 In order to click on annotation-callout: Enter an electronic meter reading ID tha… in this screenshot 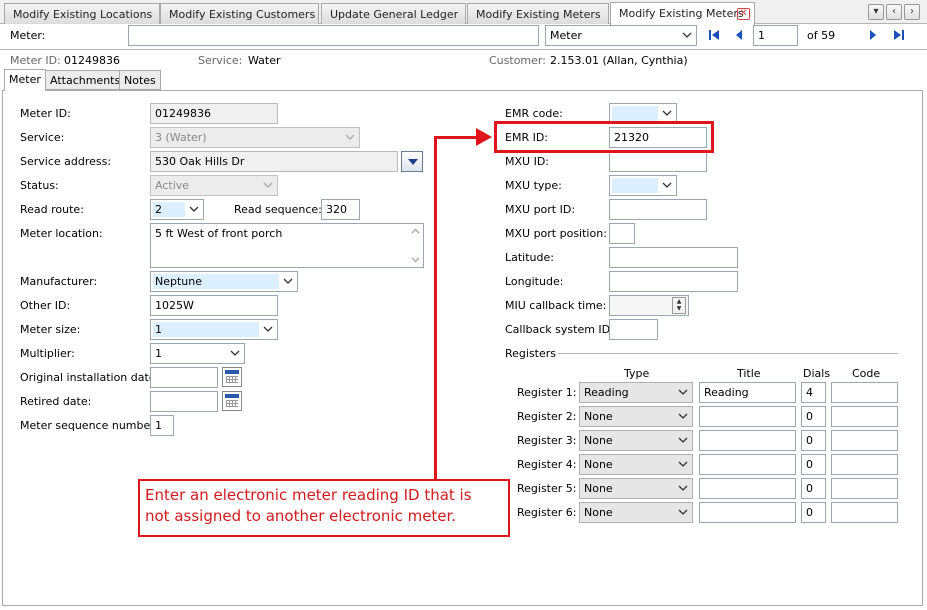, I will do `click(324, 508)`.